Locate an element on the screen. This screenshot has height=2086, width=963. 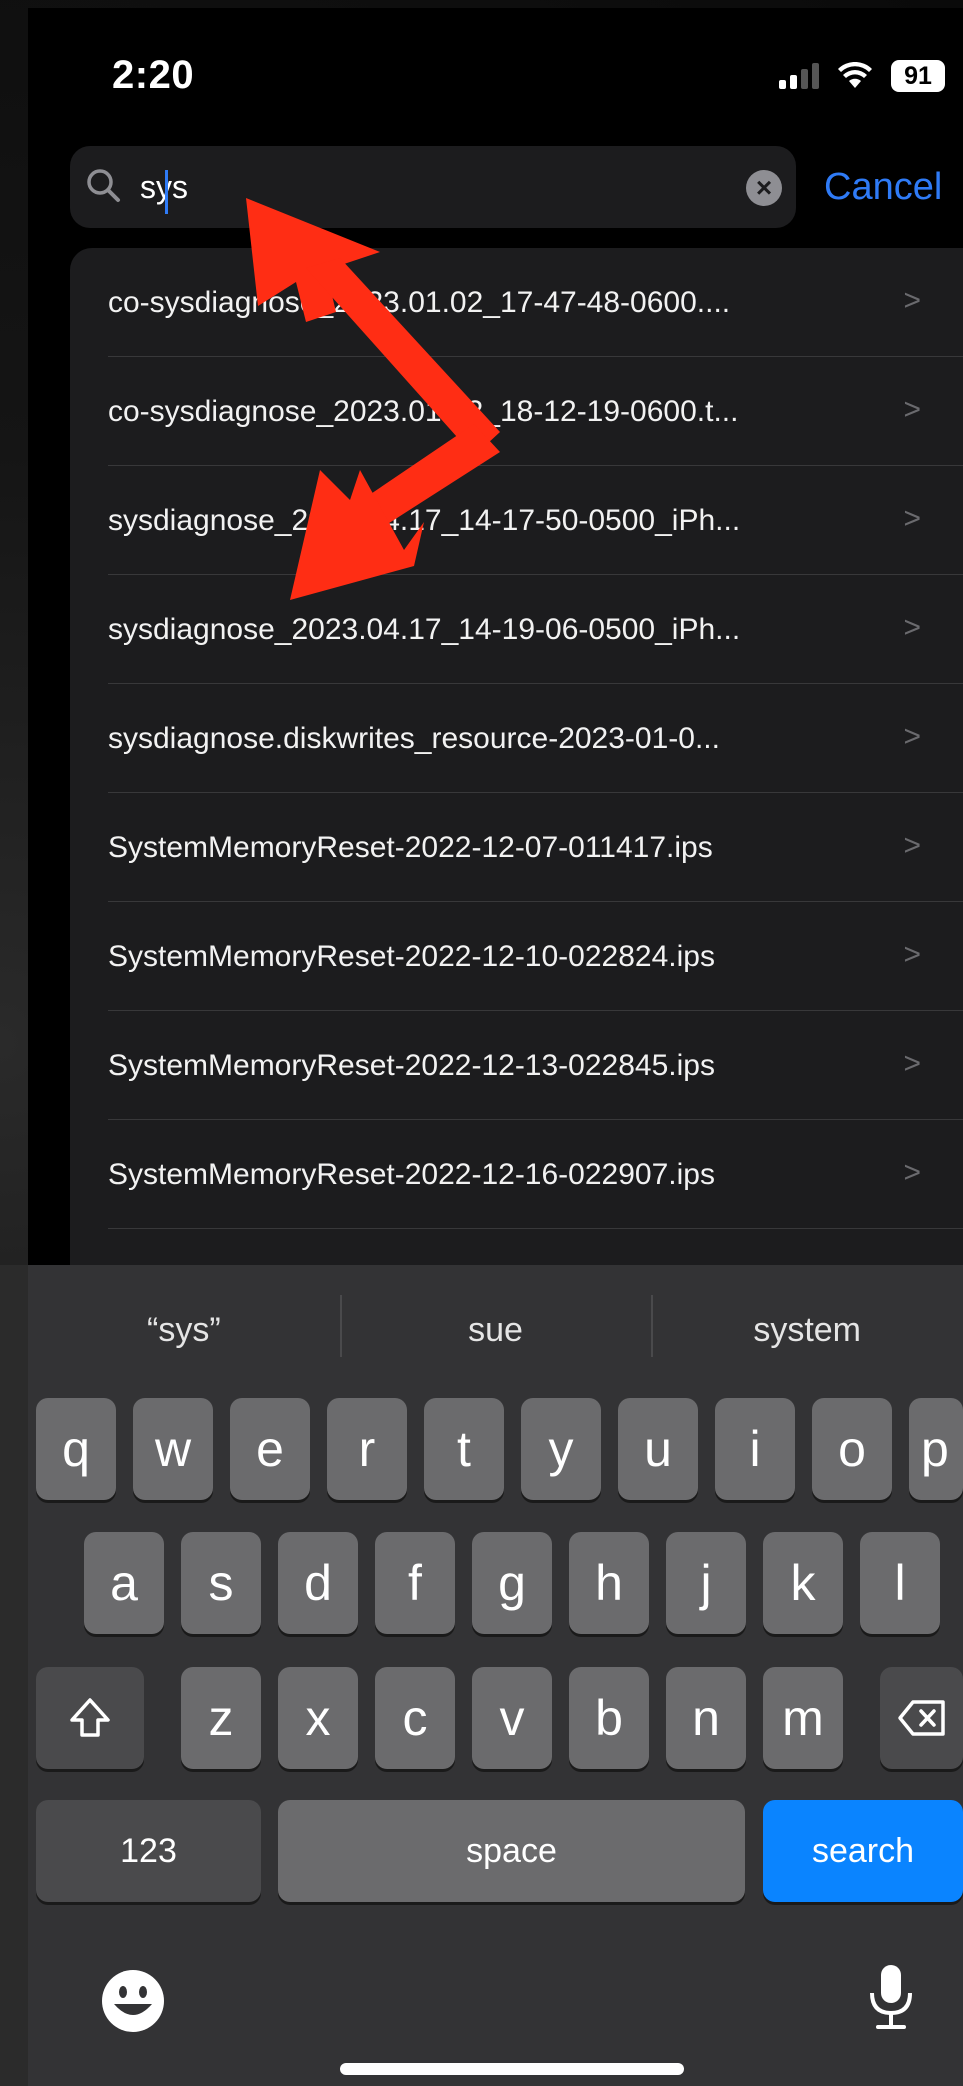
key-d: d is located at coordinates (318, 1583).